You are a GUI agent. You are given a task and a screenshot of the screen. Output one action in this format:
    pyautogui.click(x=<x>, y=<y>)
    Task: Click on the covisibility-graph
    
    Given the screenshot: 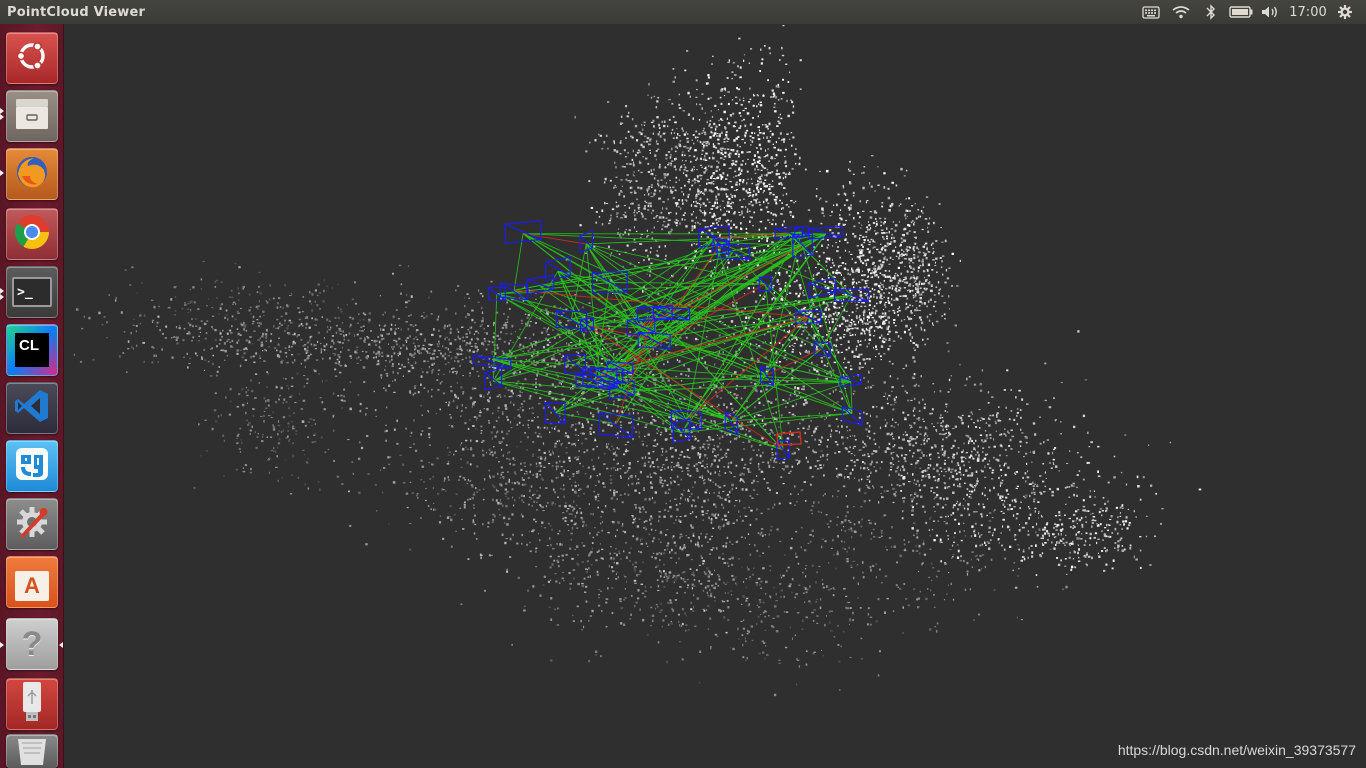 What is the action you would take?
    pyautogui.click(x=672, y=341)
    